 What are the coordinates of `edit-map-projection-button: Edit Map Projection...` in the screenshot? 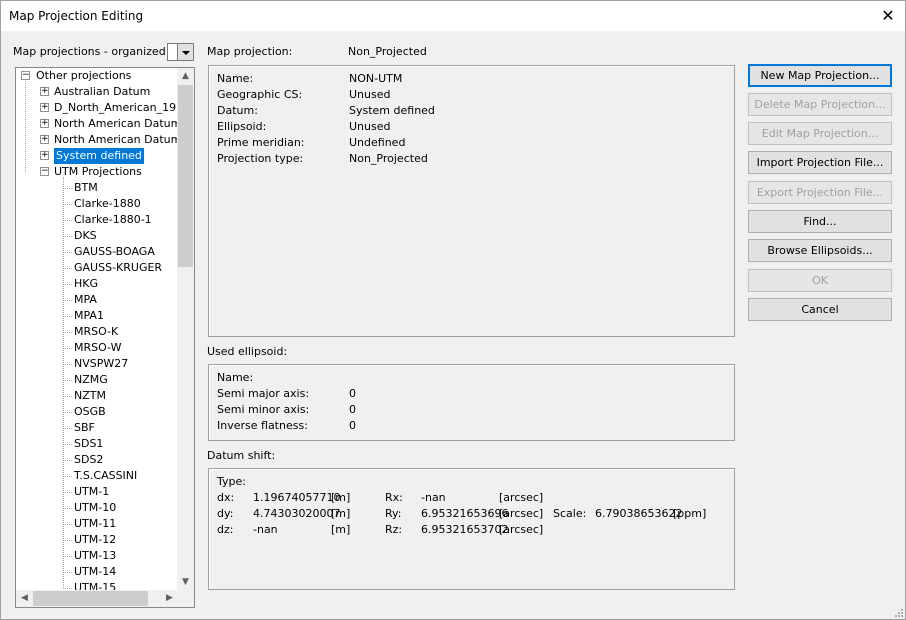 It's located at (820, 133).